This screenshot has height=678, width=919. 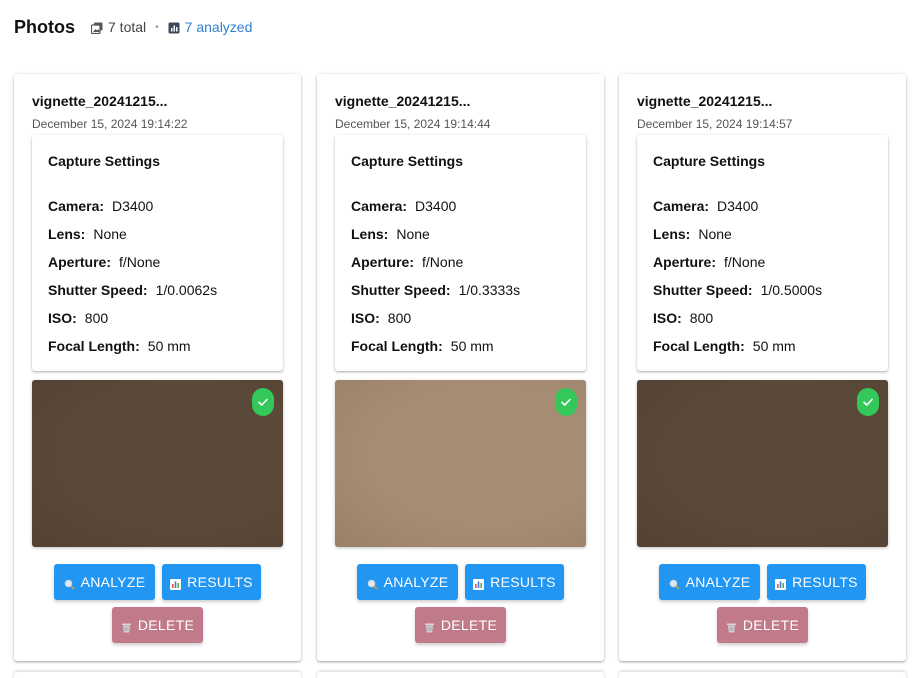 What do you see at coordinates (67, 234) in the screenshot?
I see `lens-label: Lens:` at bounding box center [67, 234].